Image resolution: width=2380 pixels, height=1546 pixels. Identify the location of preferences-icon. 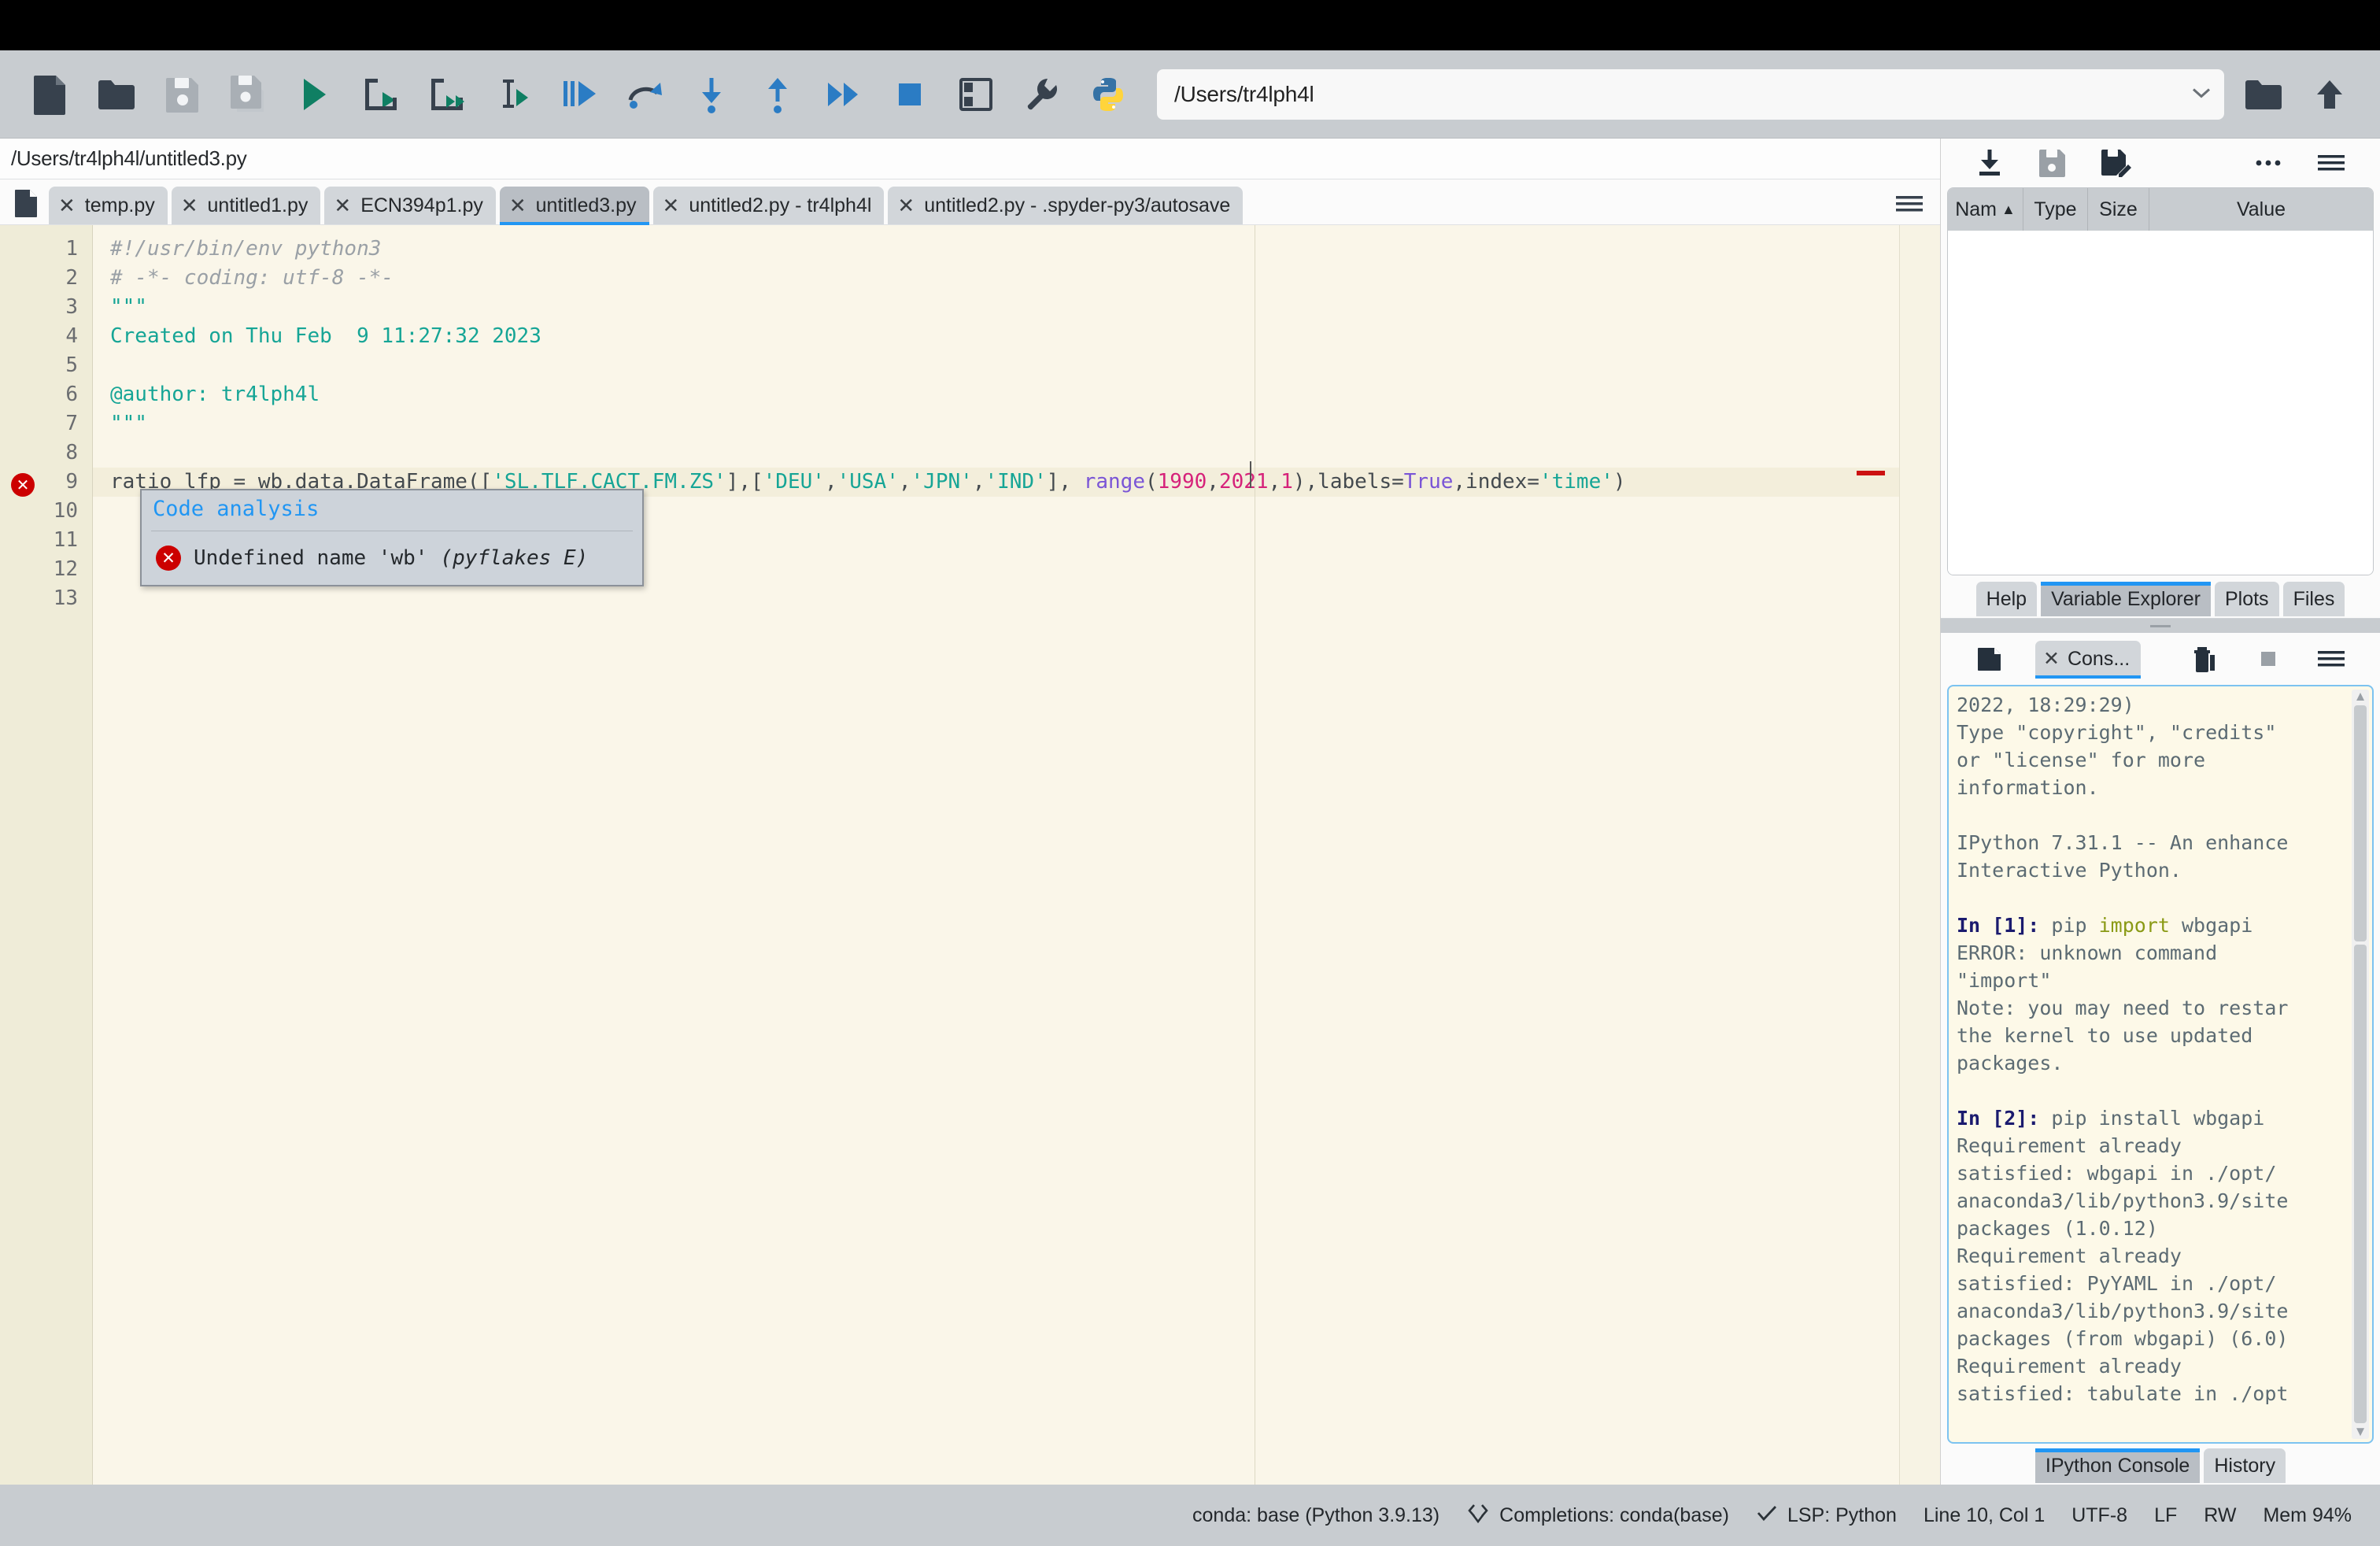
(1042, 95).